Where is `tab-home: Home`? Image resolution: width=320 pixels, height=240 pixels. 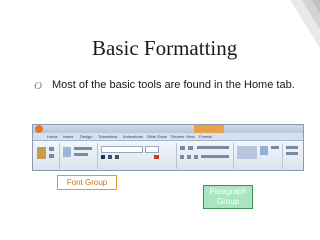 tab-home: Home is located at coordinates (52, 136).